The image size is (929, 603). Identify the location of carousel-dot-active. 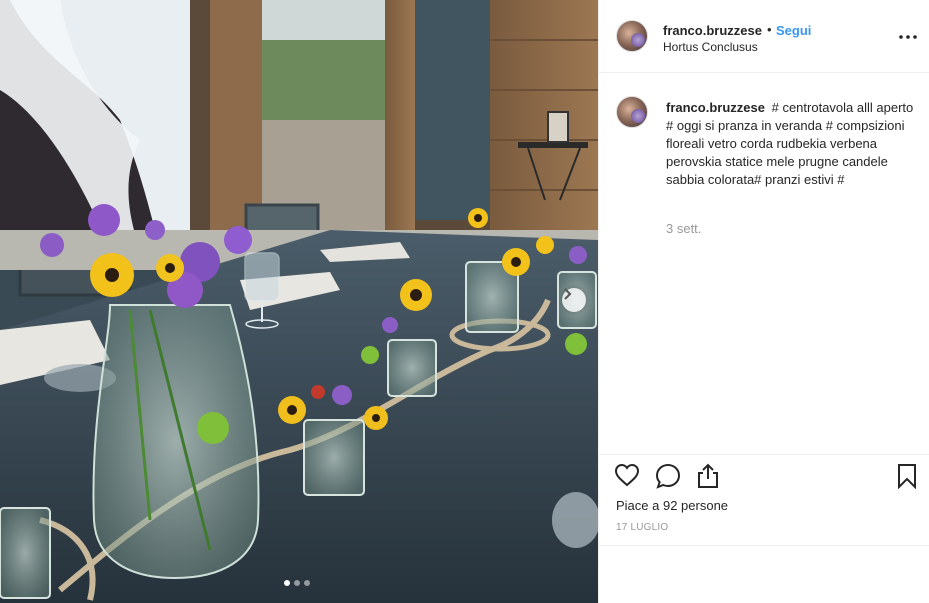
(287, 583).